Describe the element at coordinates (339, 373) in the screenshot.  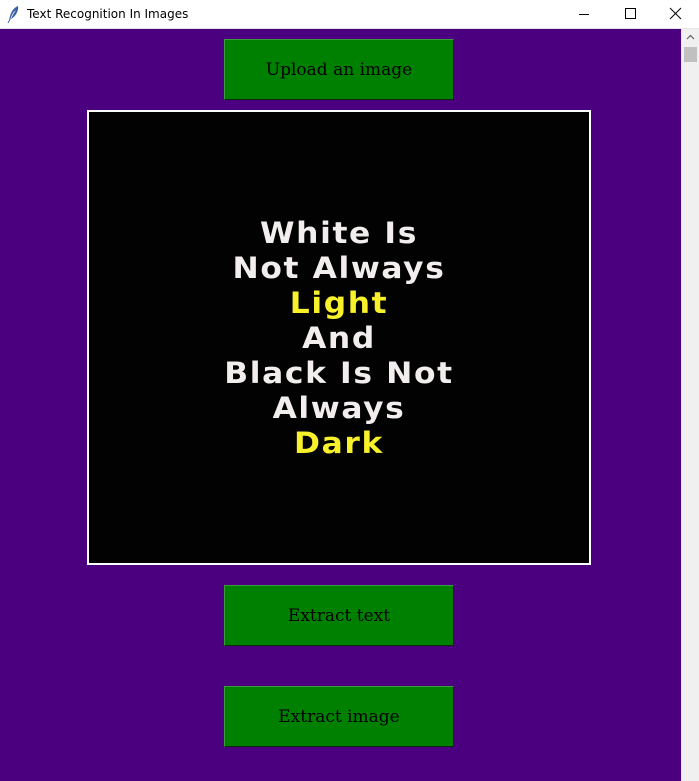
I see `image-text-line: Black Is Not` at that location.